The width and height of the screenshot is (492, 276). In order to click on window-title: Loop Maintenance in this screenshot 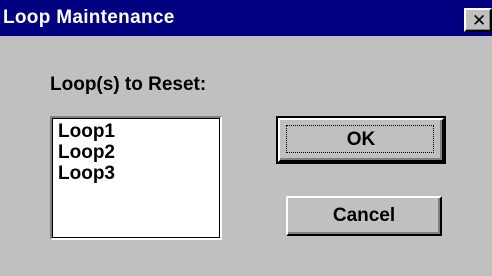, I will do `click(89, 17)`.